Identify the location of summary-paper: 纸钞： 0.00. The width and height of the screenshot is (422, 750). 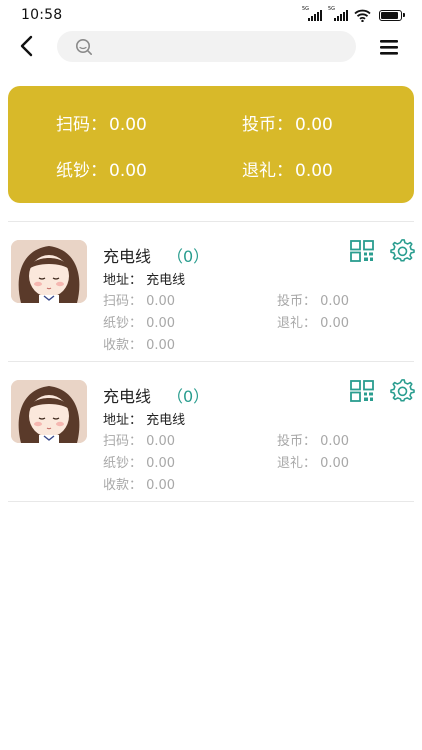
(101, 168).